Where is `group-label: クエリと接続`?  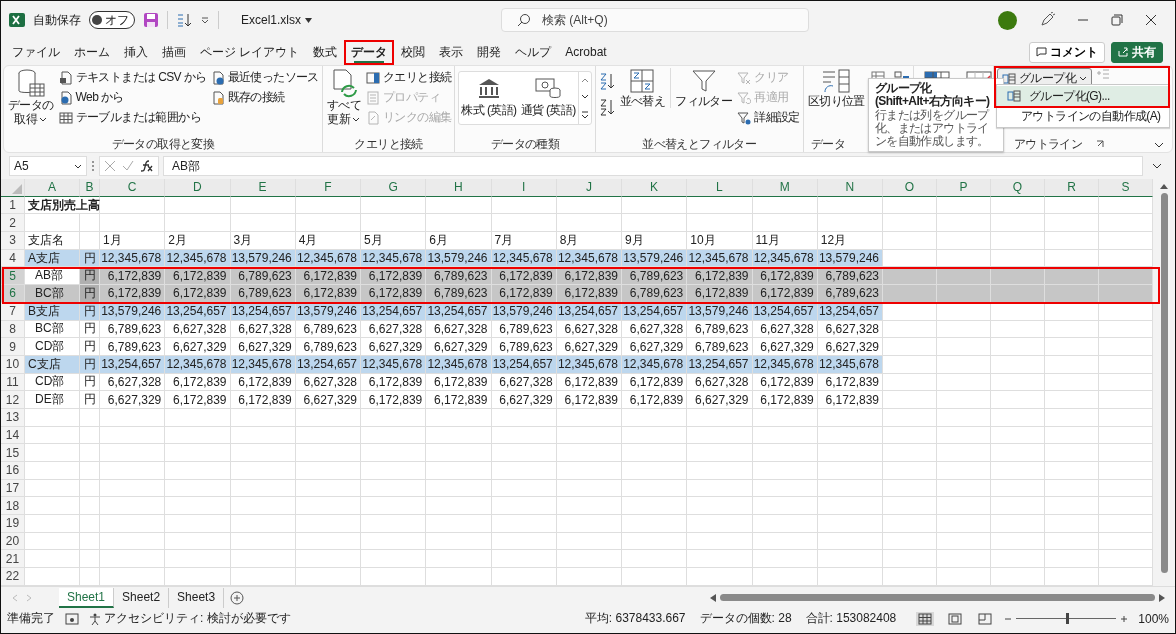
group-label: クエリと接続 is located at coordinates (388, 144).